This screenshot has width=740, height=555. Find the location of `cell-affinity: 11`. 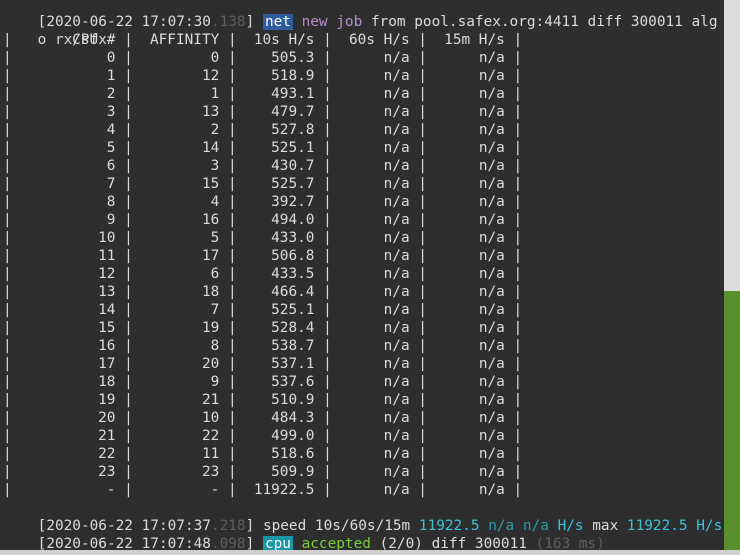

cell-affinity: 11 is located at coordinates (210, 454).